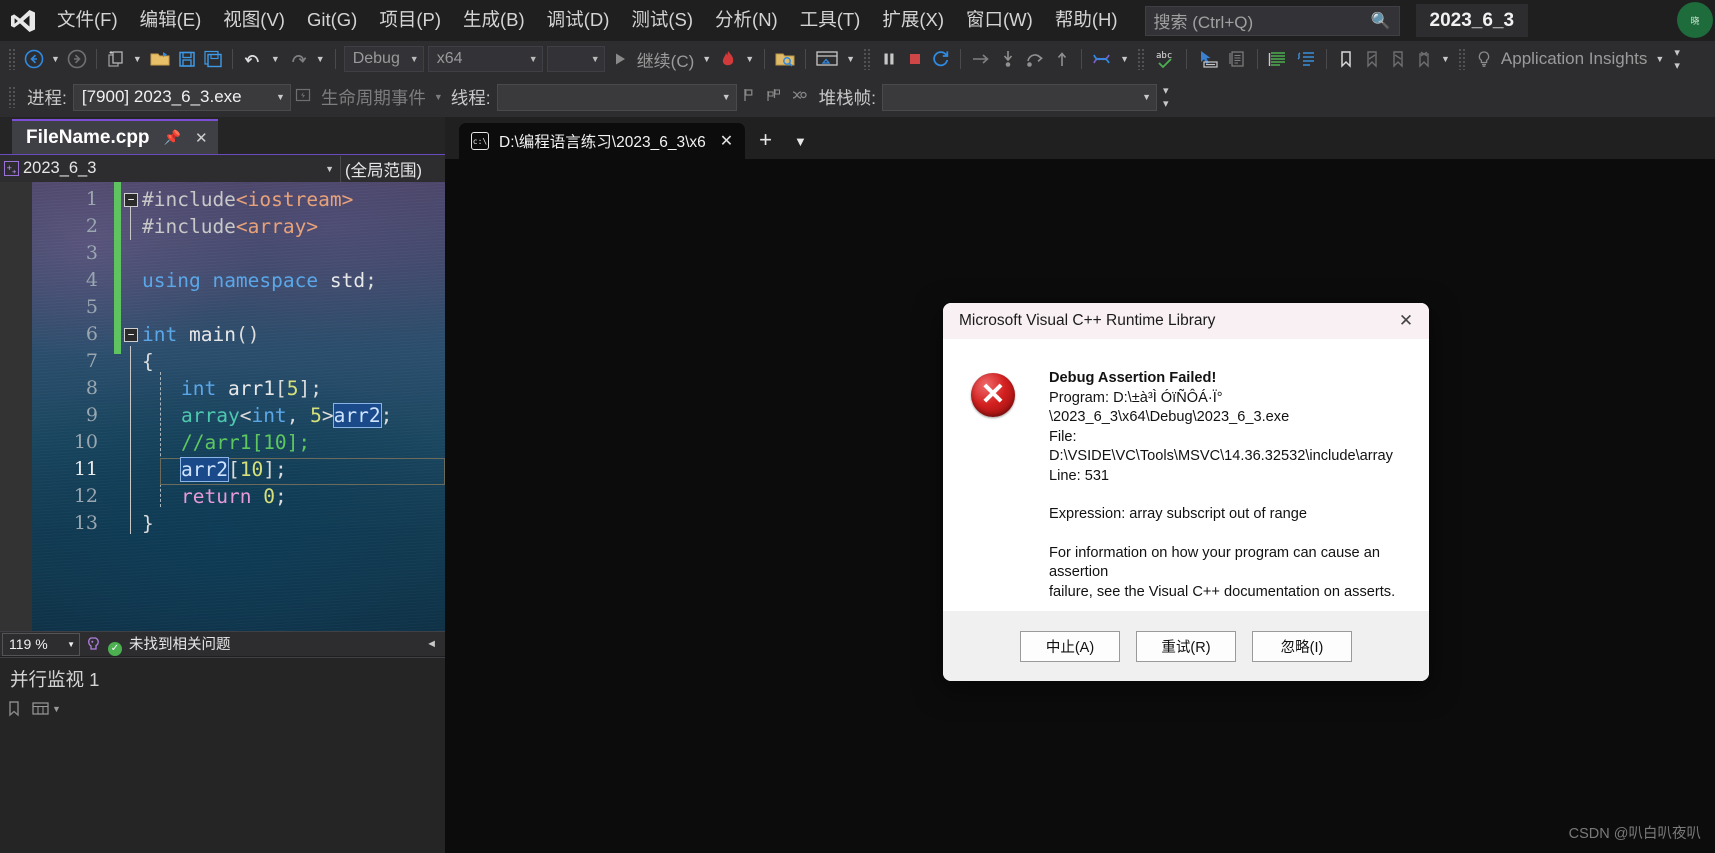  Describe the element at coordinates (1659, 59) in the screenshot. I see `application-insights-dropdown: ▼` at that location.